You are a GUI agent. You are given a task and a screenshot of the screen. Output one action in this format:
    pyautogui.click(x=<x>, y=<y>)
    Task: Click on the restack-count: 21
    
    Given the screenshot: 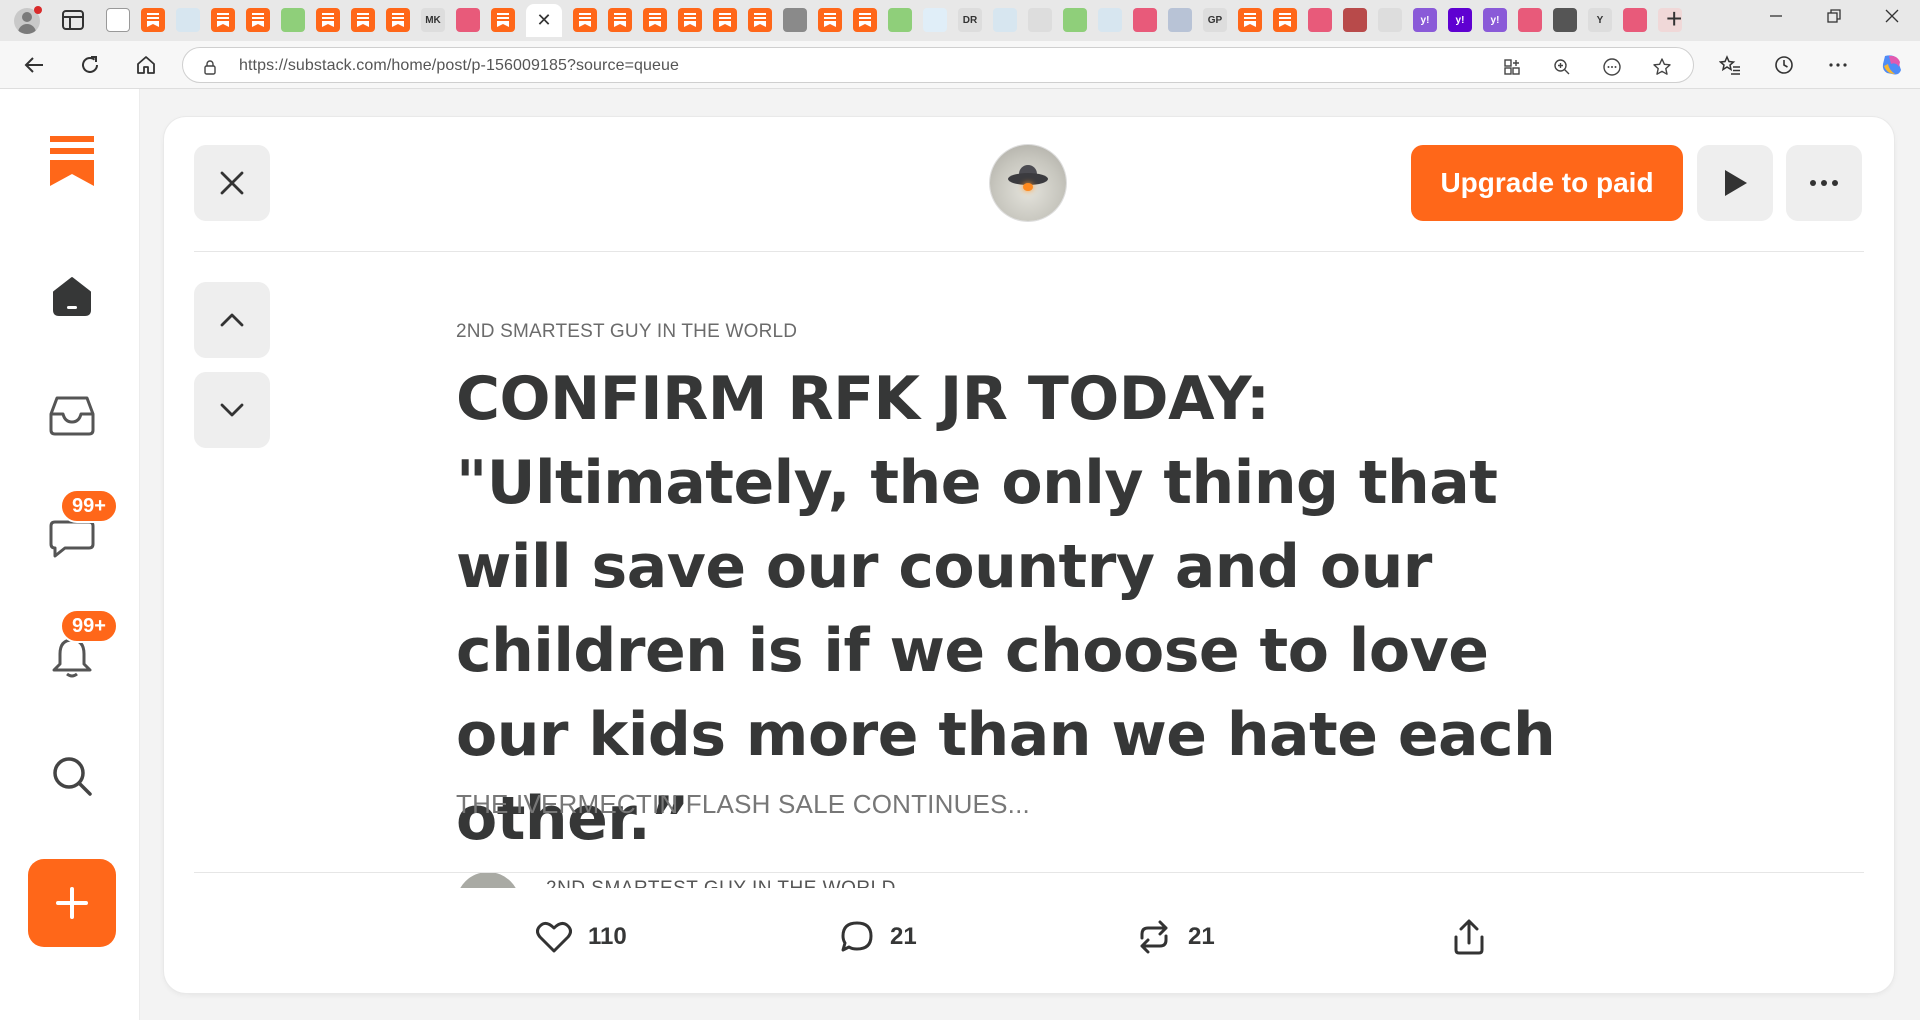 What is the action you would take?
    pyautogui.click(x=1201, y=936)
    